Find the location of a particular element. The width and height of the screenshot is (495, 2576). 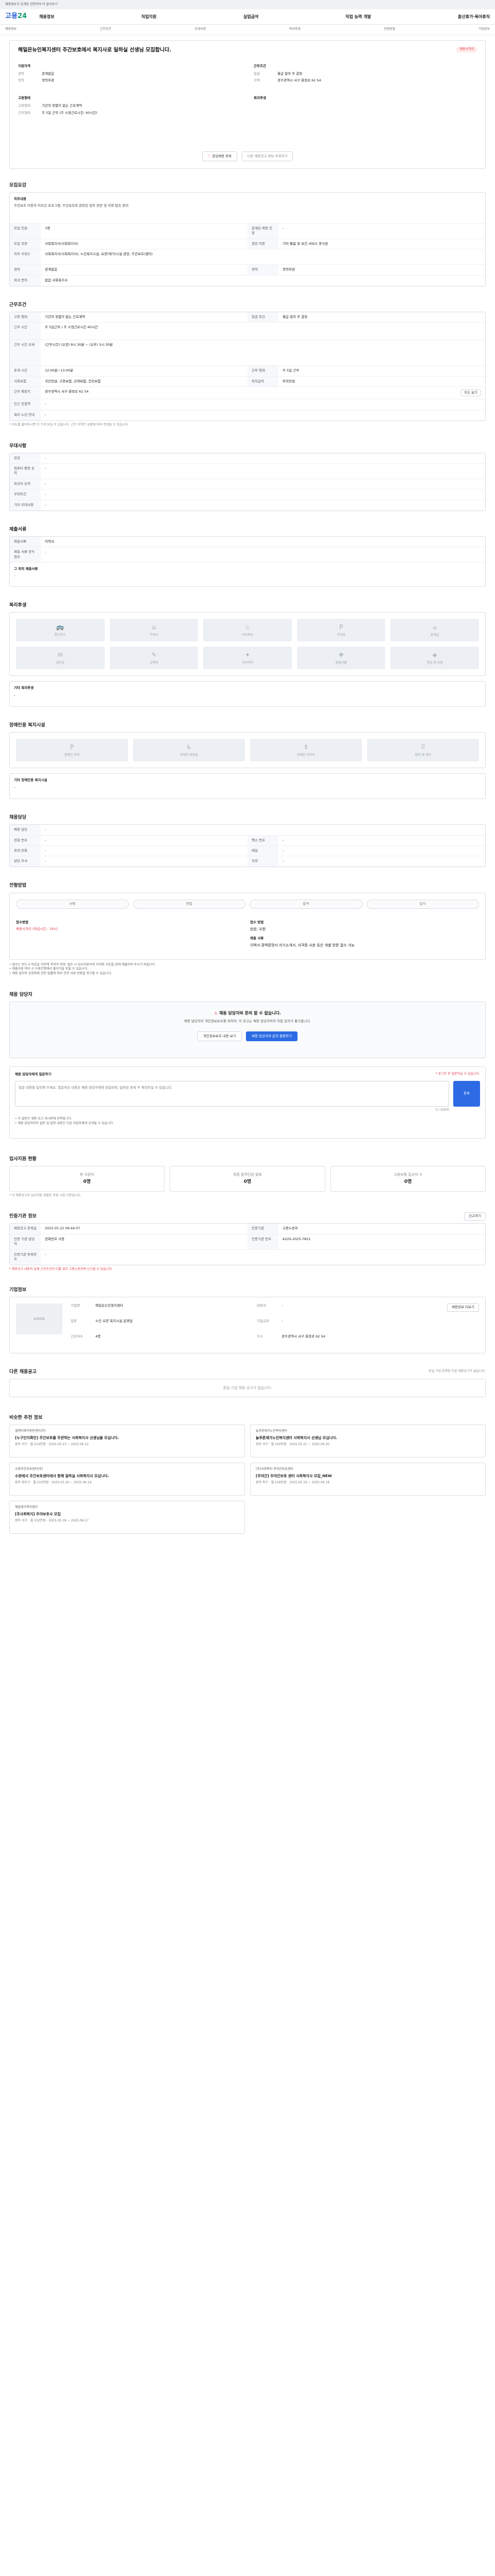

meta-row: 인증 기관 담당자 전화번호 사용 인증기관 번호 K220-2025-7821 is located at coordinates (247, 1242).